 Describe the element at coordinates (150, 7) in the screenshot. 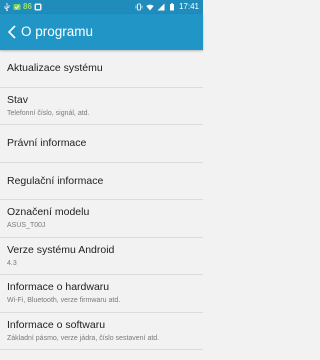

I see `wifi-icon` at that location.